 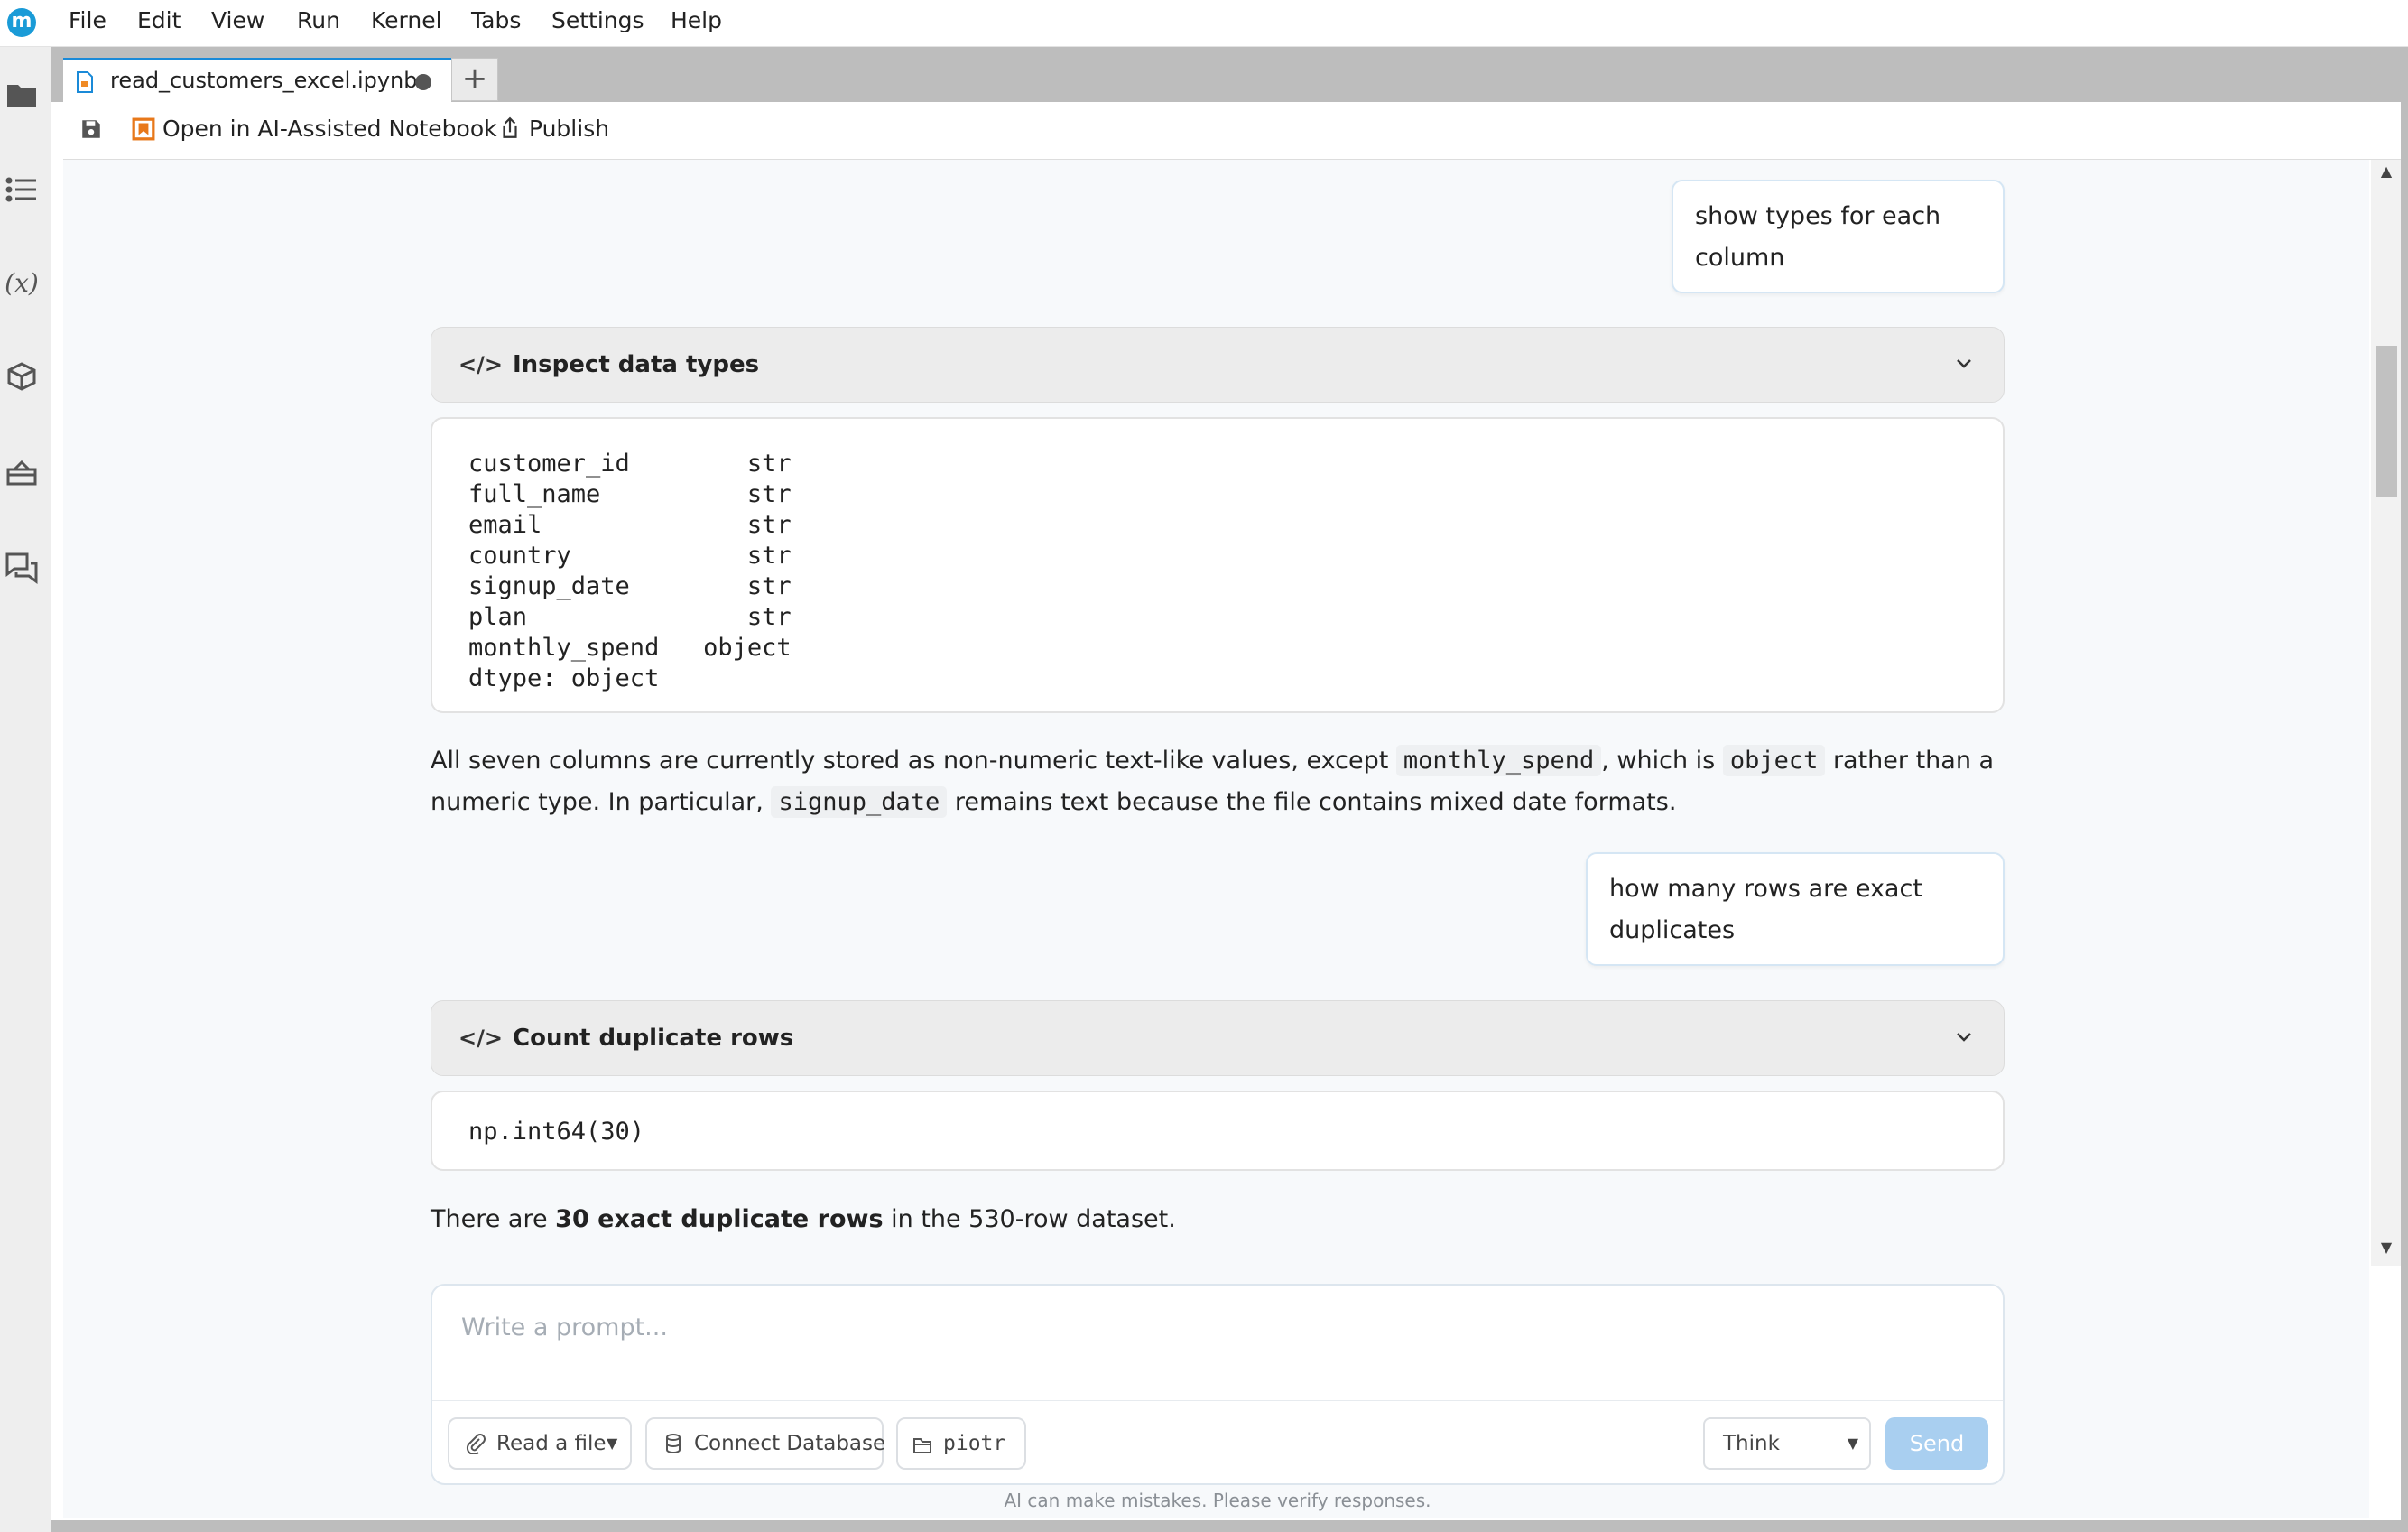 I want to click on inline-code: monthly_spend, so click(x=1498, y=760).